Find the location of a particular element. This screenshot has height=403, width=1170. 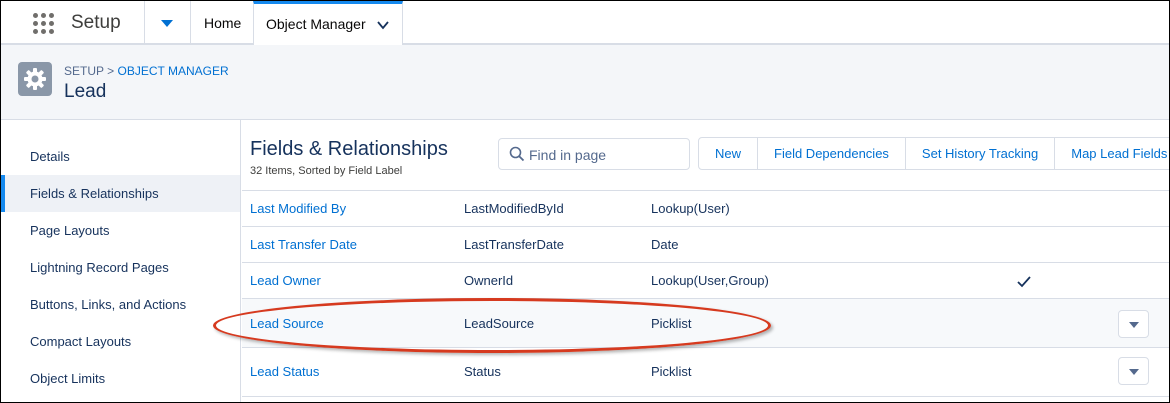

tab-object-manager-label: Object Manager is located at coordinates (316, 24).